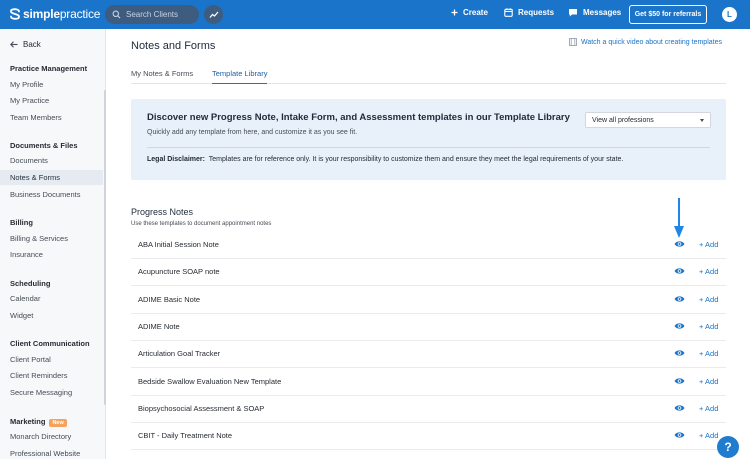  What do you see at coordinates (41, 14) in the screenshot?
I see `logo-text-bold: simple` at bounding box center [41, 14].